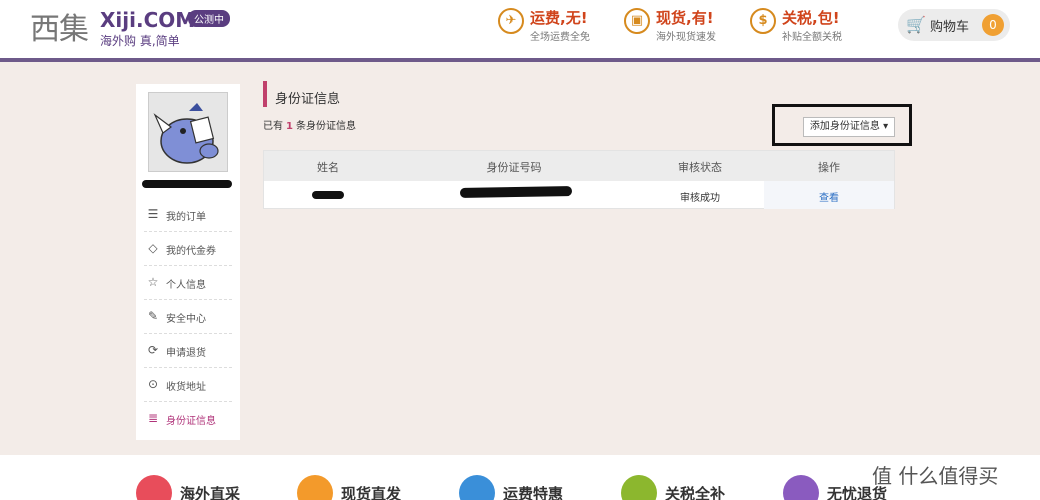 The image size is (1040, 500). I want to click on status-cell: 审核成功, so click(700, 198).